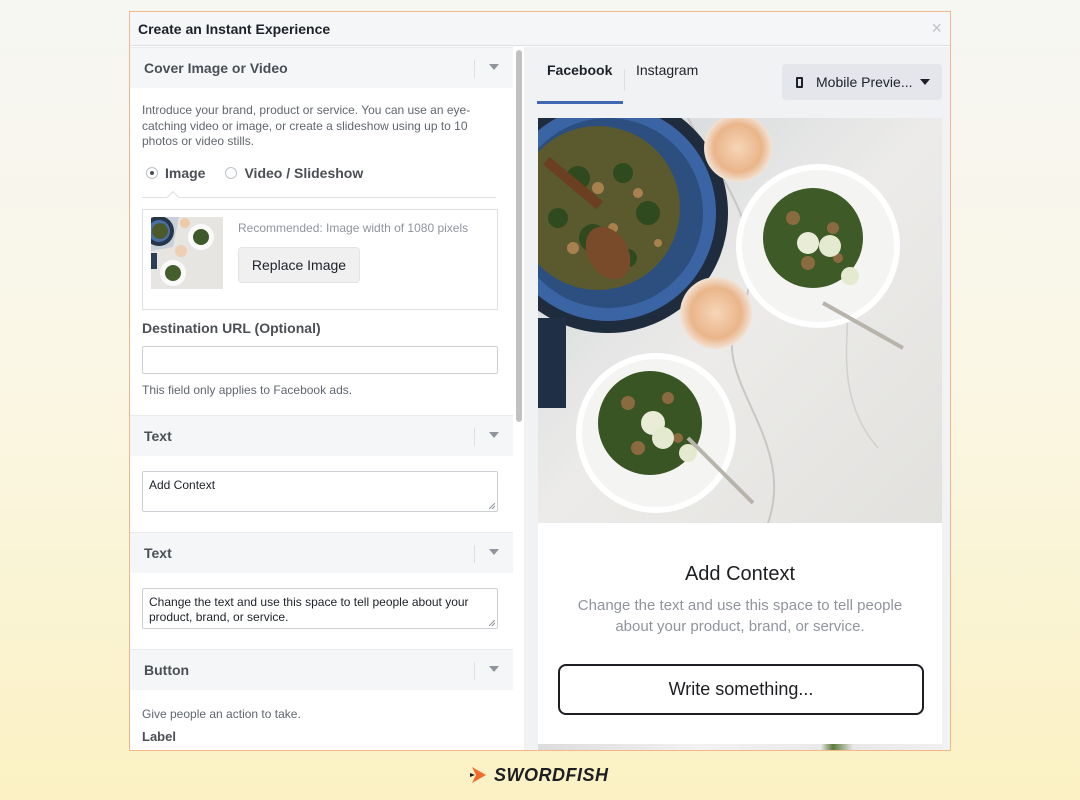  I want to click on media-type-options: Image Video / Slideshow, so click(321, 173).